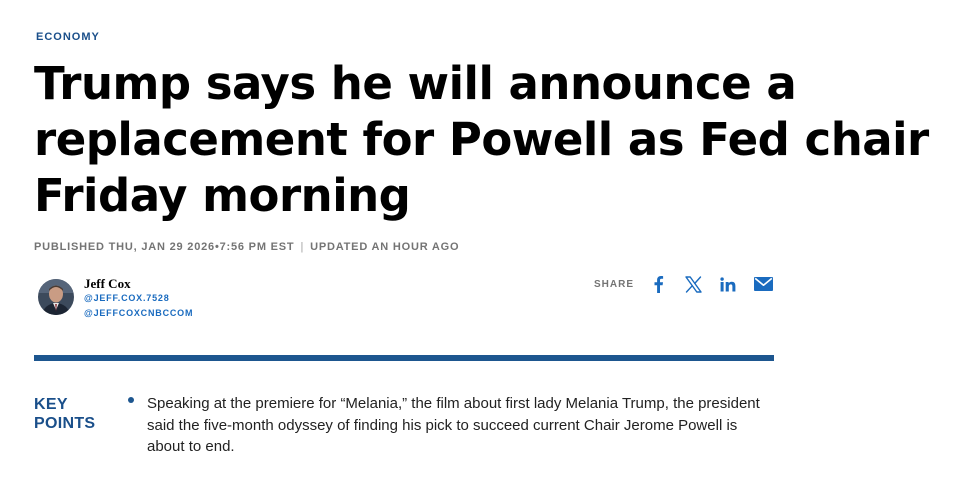  I want to click on share-email-button, so click(763, 284).